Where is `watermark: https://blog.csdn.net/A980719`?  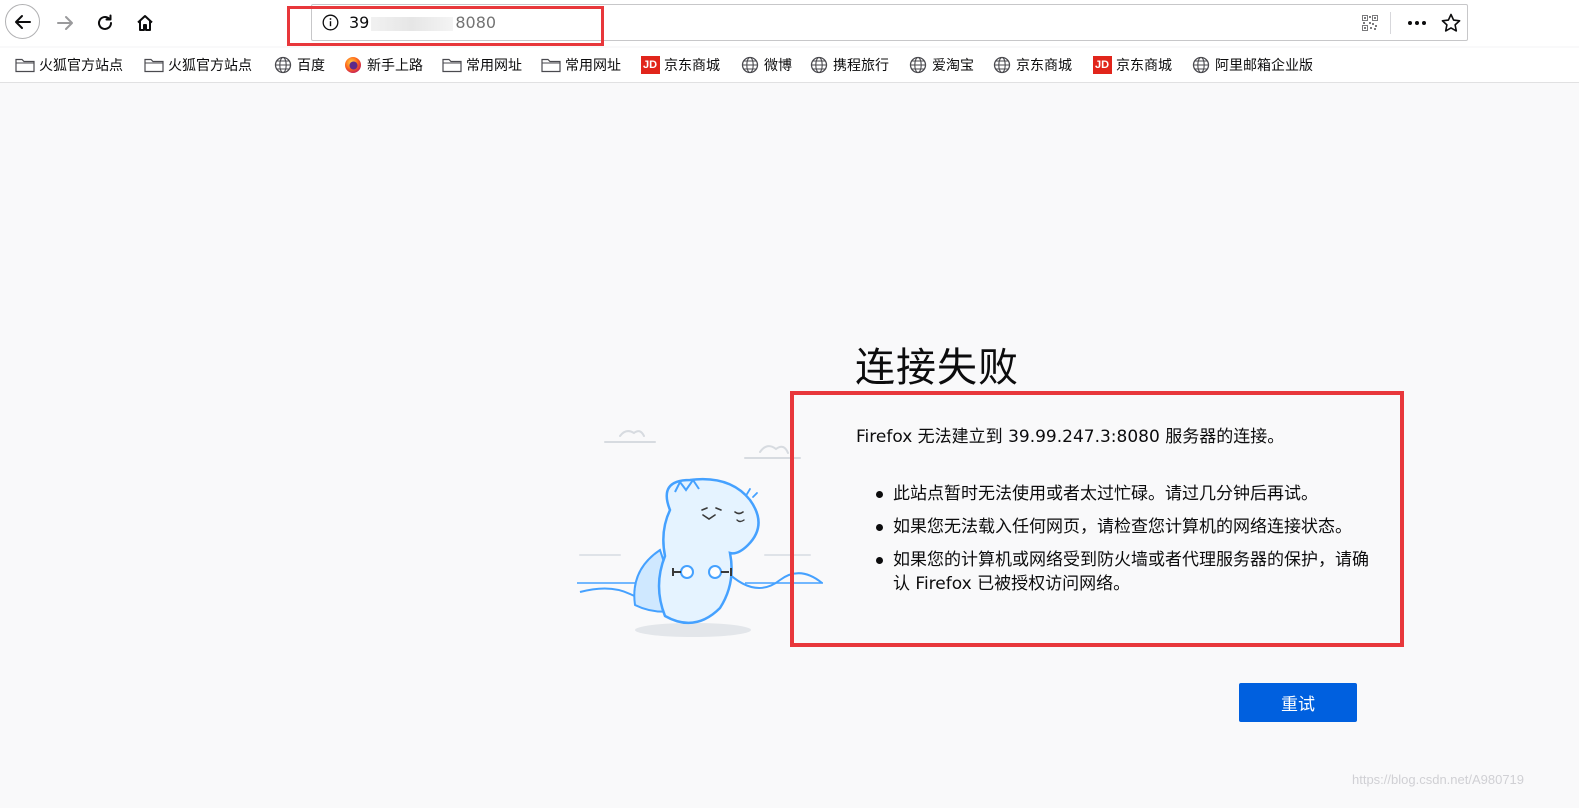 watermark: https://blog.csdn.net/A980719 is located at coordinates (1438, 779).